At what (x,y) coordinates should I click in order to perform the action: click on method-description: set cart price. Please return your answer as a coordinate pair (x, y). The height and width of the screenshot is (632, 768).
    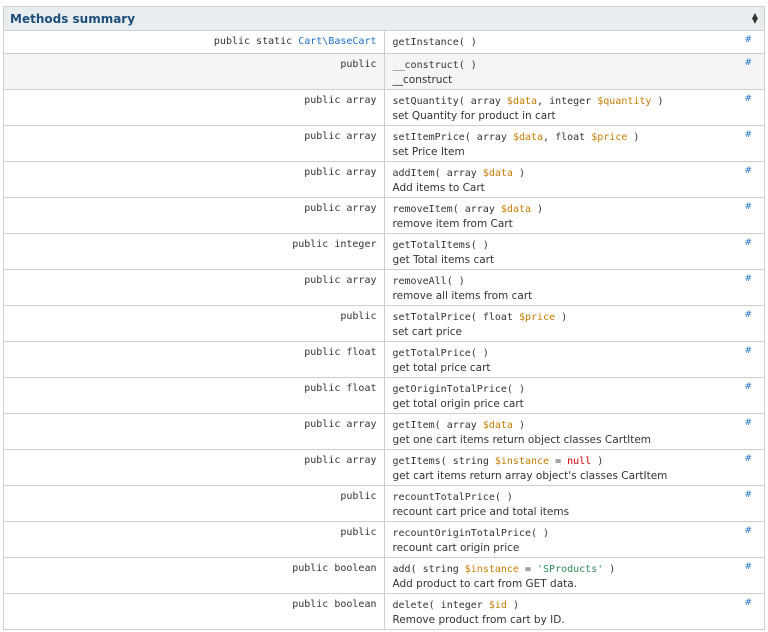
    Looking at the image, I should click on (427, 332).